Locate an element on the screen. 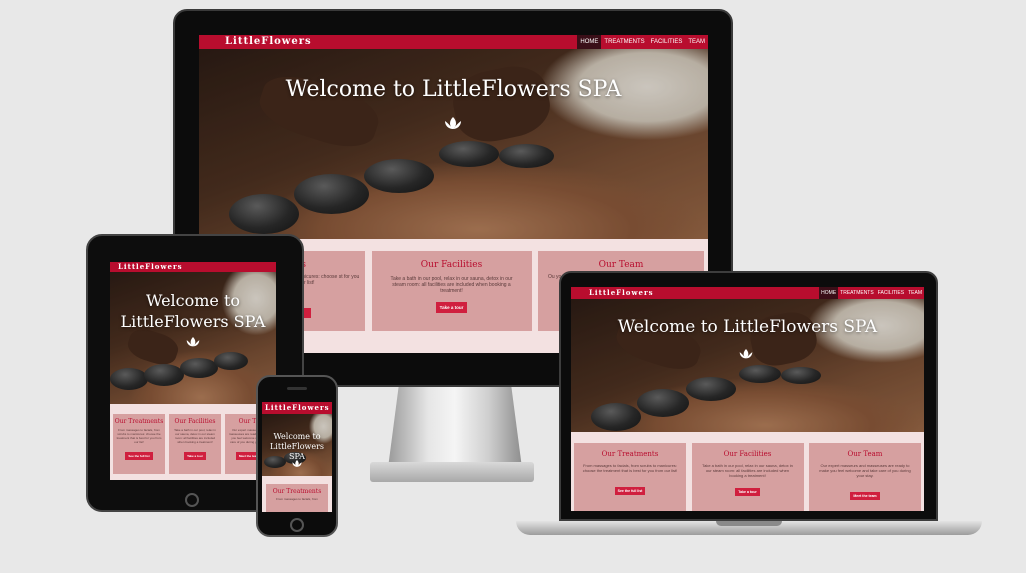  phone-speaker is located at coordinates (297, 388).